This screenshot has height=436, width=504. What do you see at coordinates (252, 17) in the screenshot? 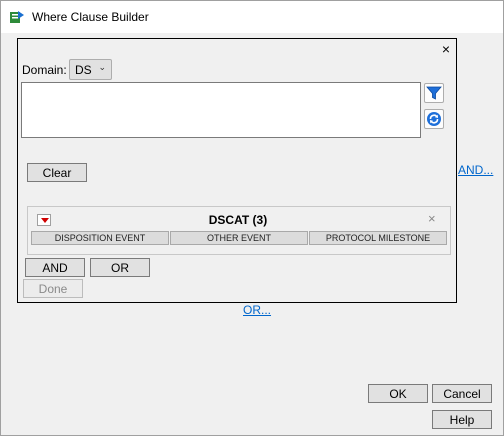
I see `title-bar: Where Clause Builder` at bounding box center [252, 17].